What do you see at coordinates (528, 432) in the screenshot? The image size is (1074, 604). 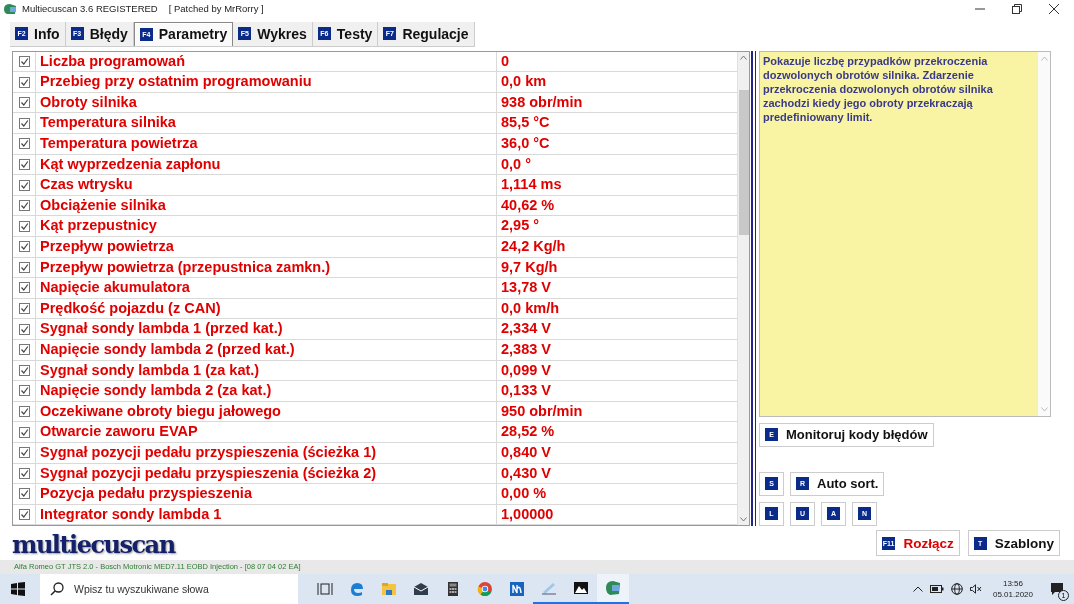 I see `parameter-value: 28,52 %` at bounding box center [528, 432].